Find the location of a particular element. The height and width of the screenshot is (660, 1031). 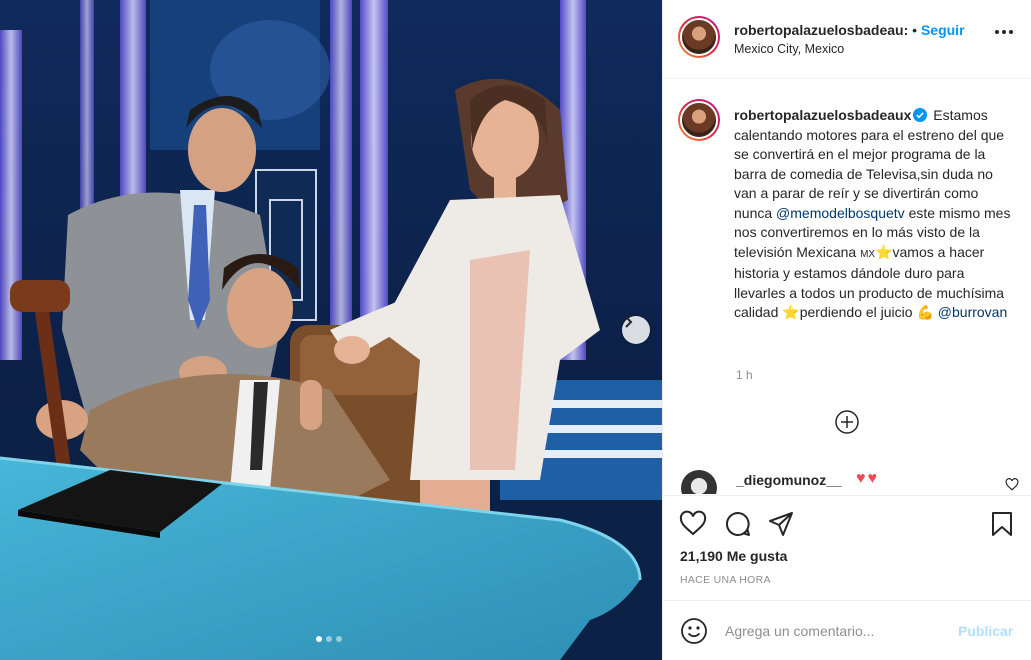

share-paper-plane-icon is located at coordinates (781, 524).